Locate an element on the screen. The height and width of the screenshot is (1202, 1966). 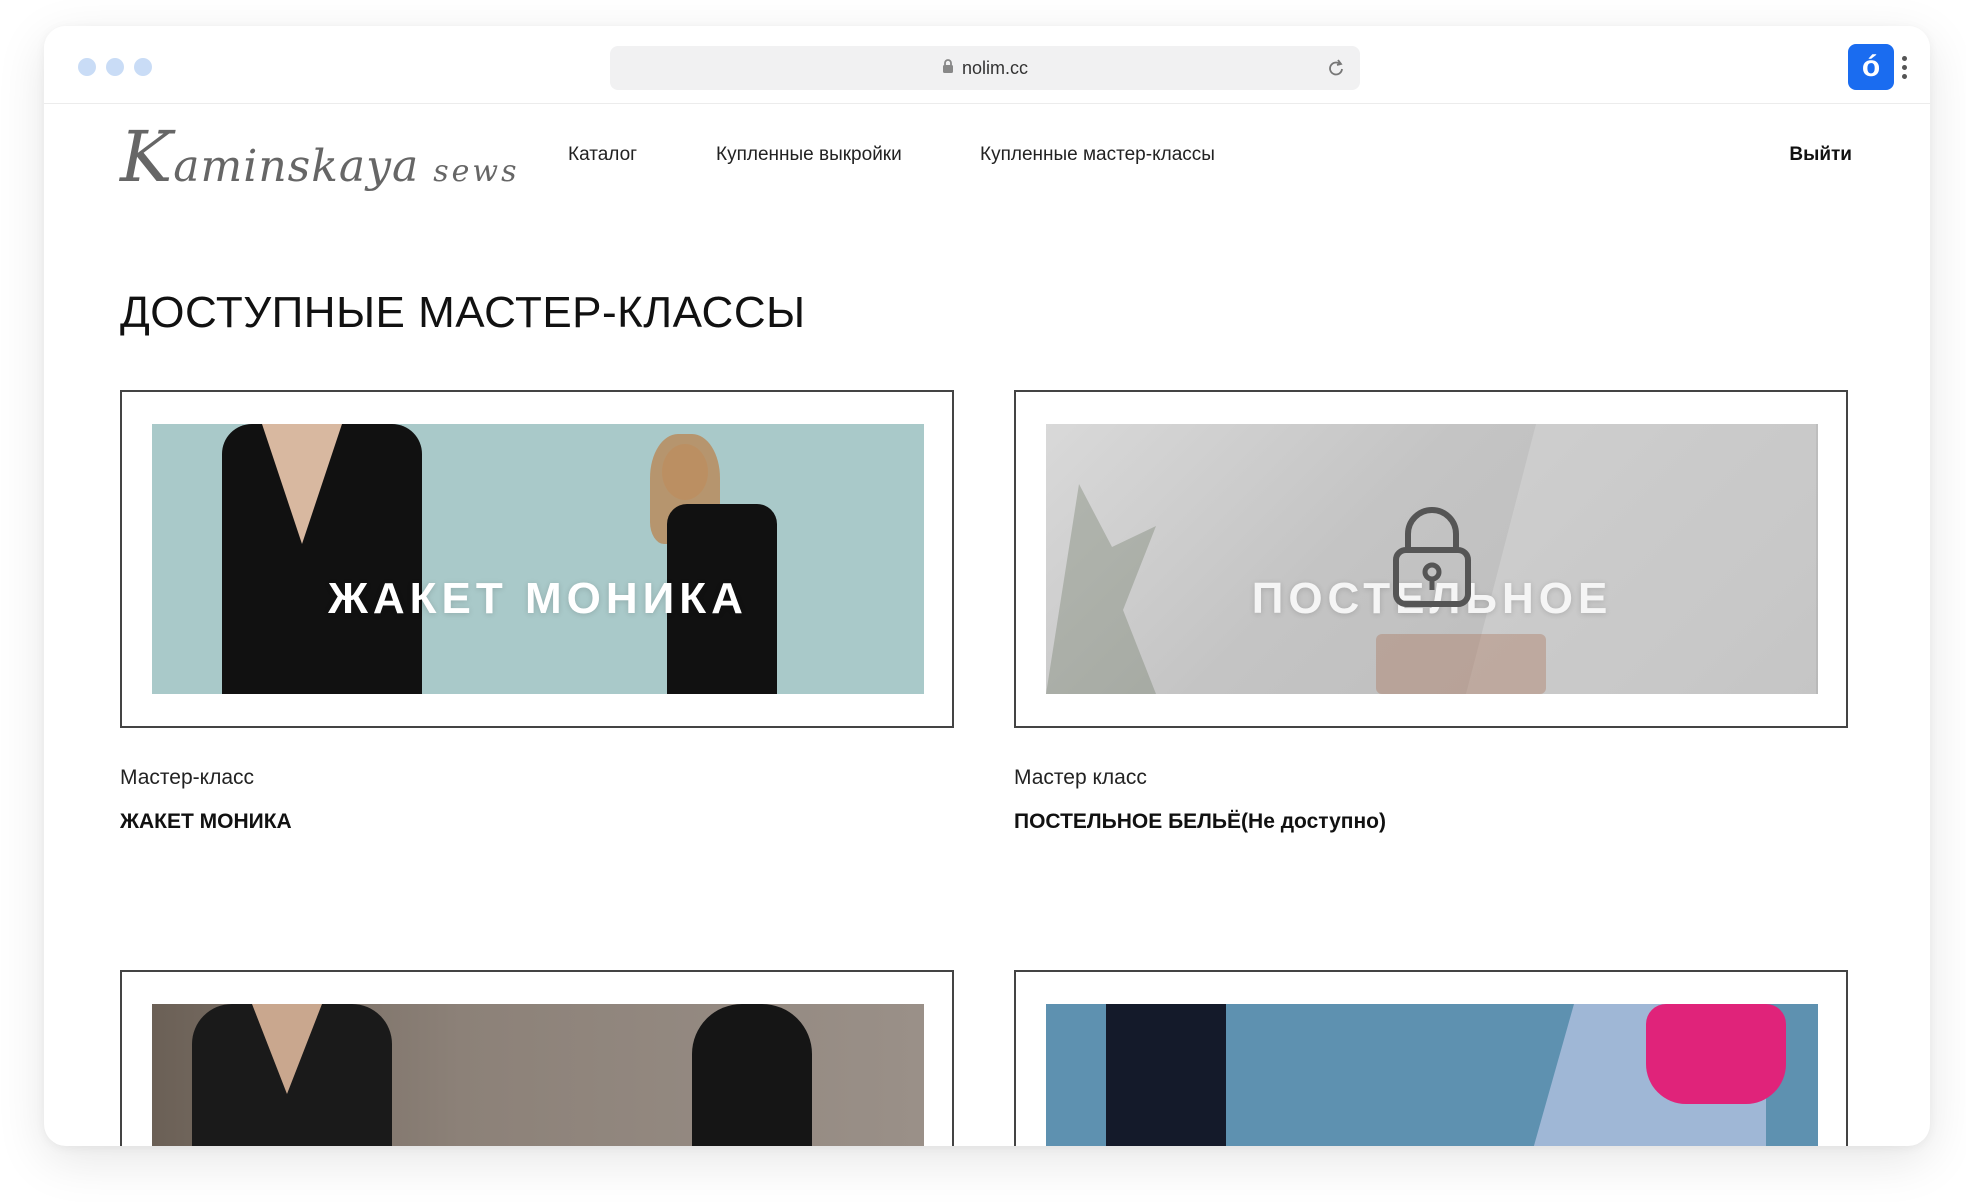
maximize-window-button is located at coordinates (143, 67).